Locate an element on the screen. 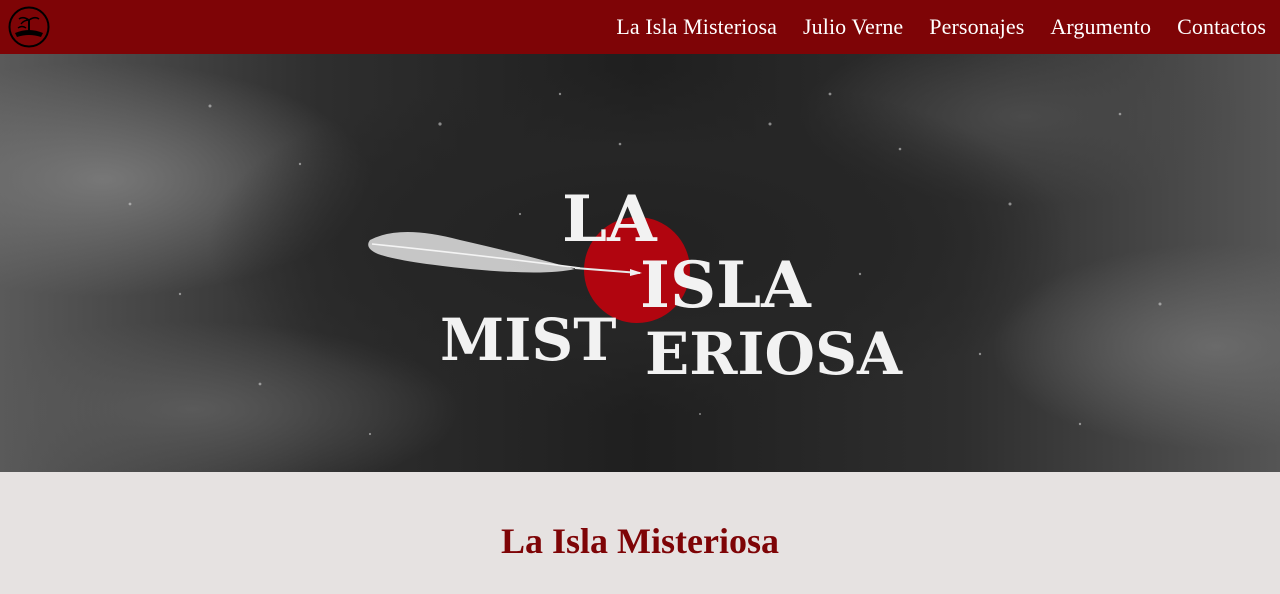 The image size is (1280, 594). nav-link-la-isla-misteriosa: La Isla Misteriosa is located at coordinates (696, 27).